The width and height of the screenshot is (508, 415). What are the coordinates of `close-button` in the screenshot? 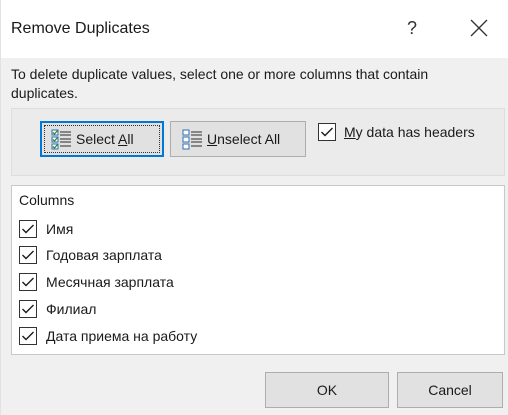 It's located at (479, 28).